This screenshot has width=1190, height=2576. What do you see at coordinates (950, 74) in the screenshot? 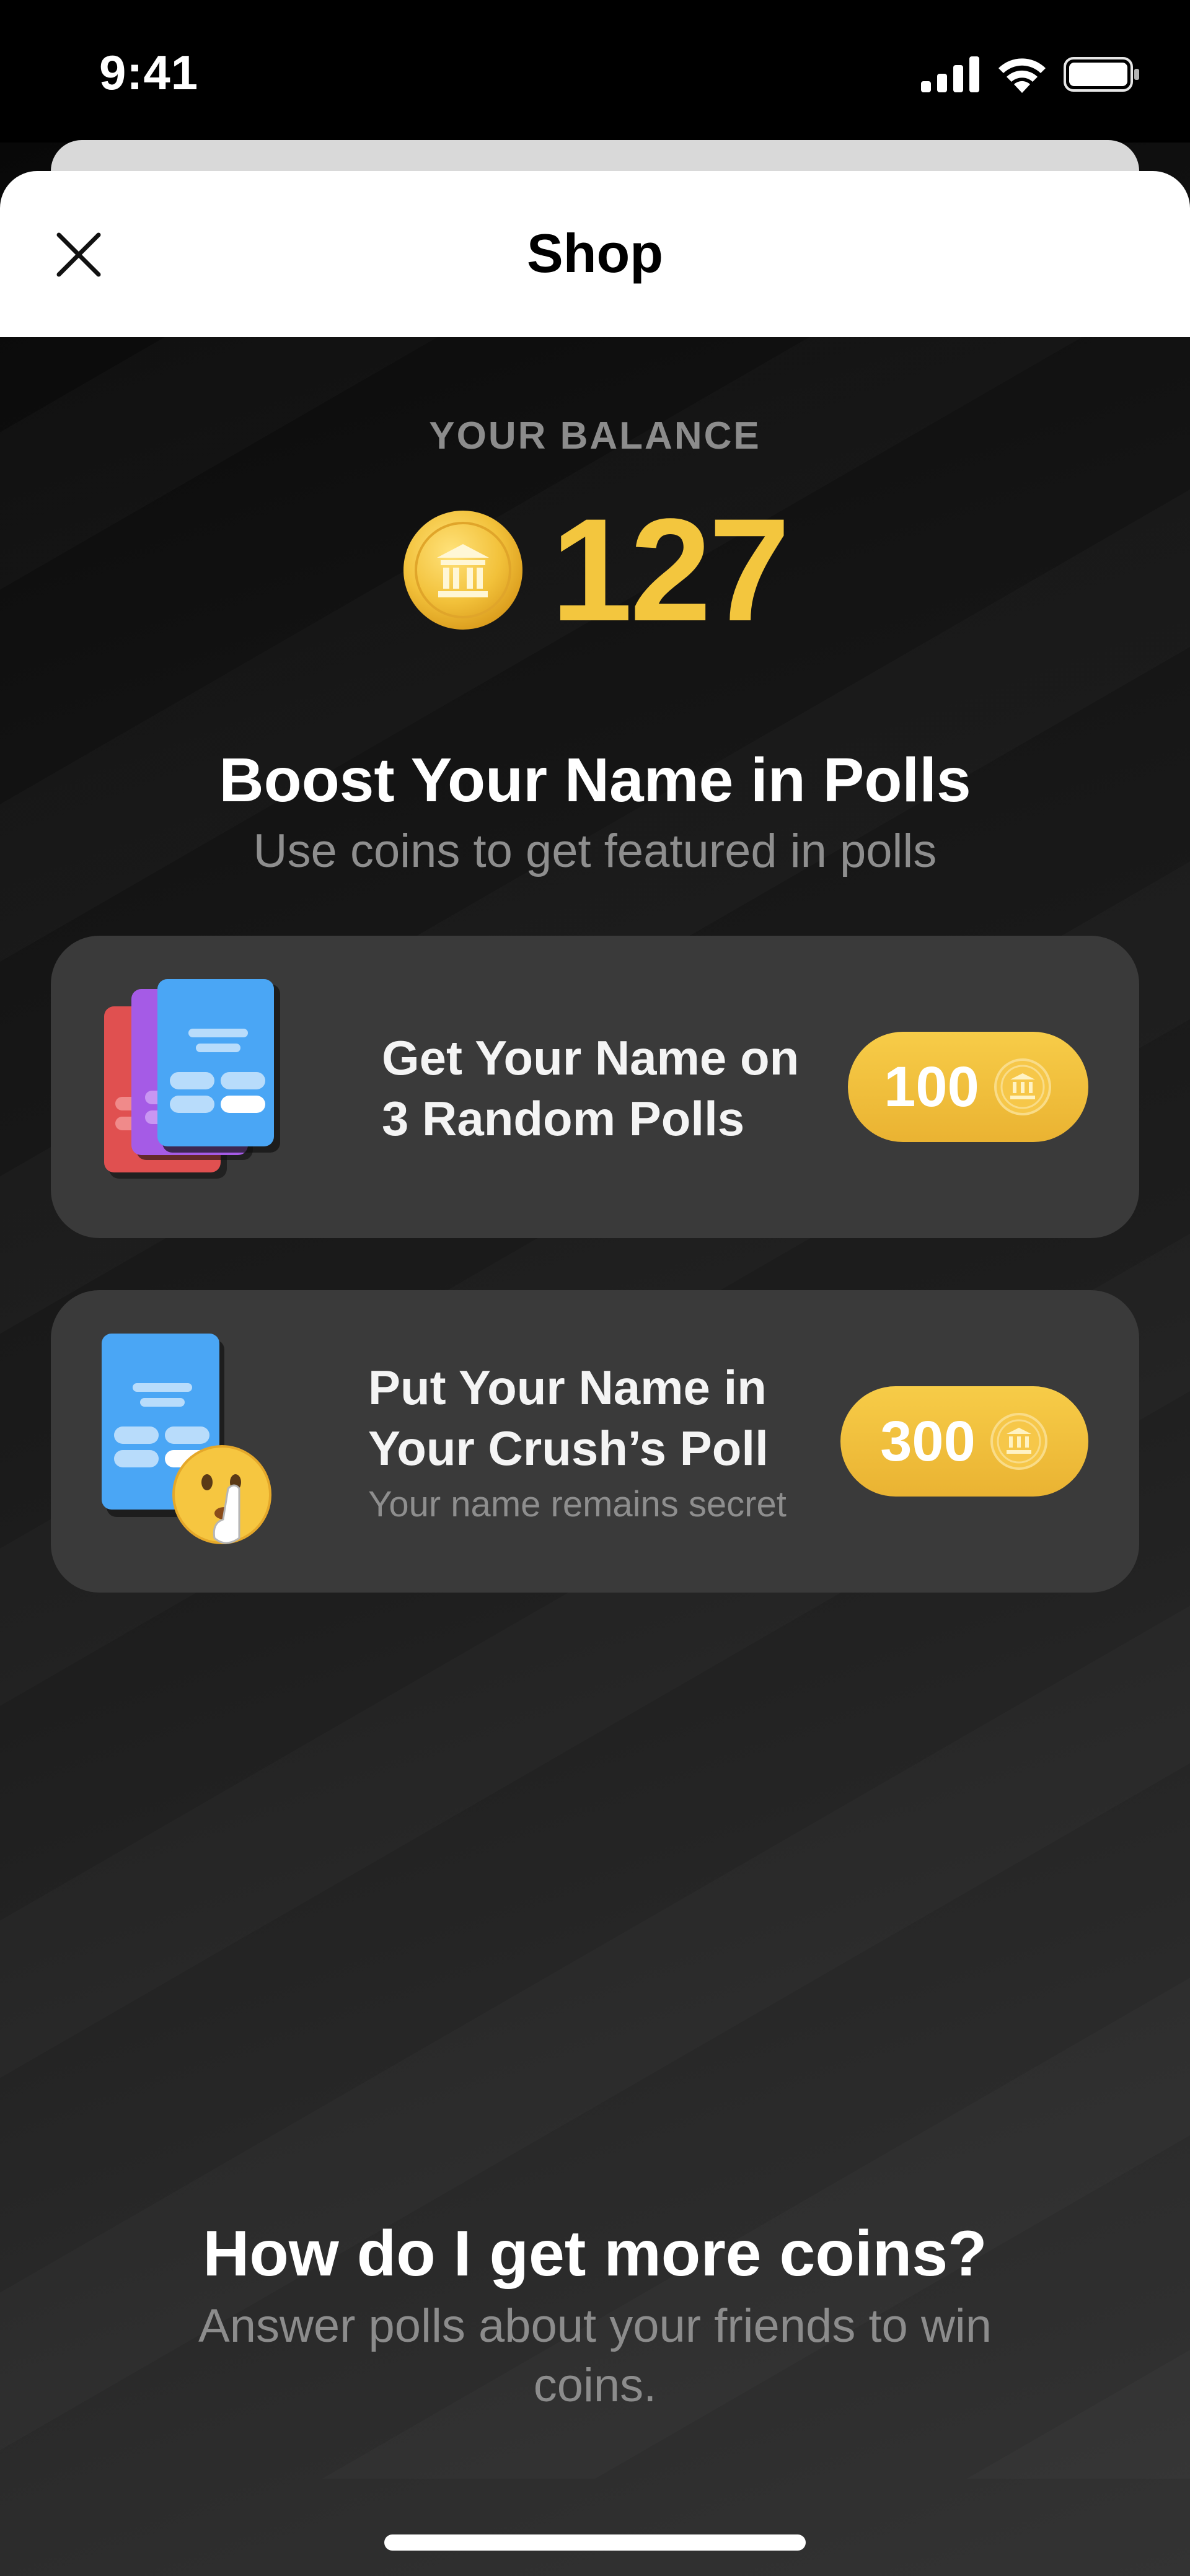
I see `cellular-signal-icon` at bounding box center [950, 74].